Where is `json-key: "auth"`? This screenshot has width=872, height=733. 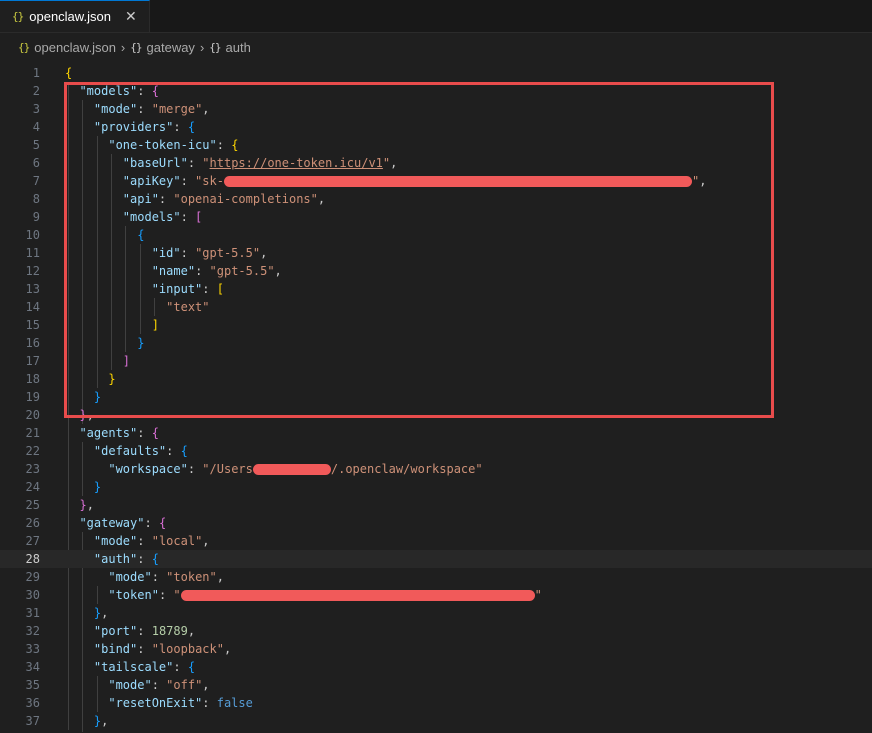
json-key: "auth" is located at coordinates (115, 559).